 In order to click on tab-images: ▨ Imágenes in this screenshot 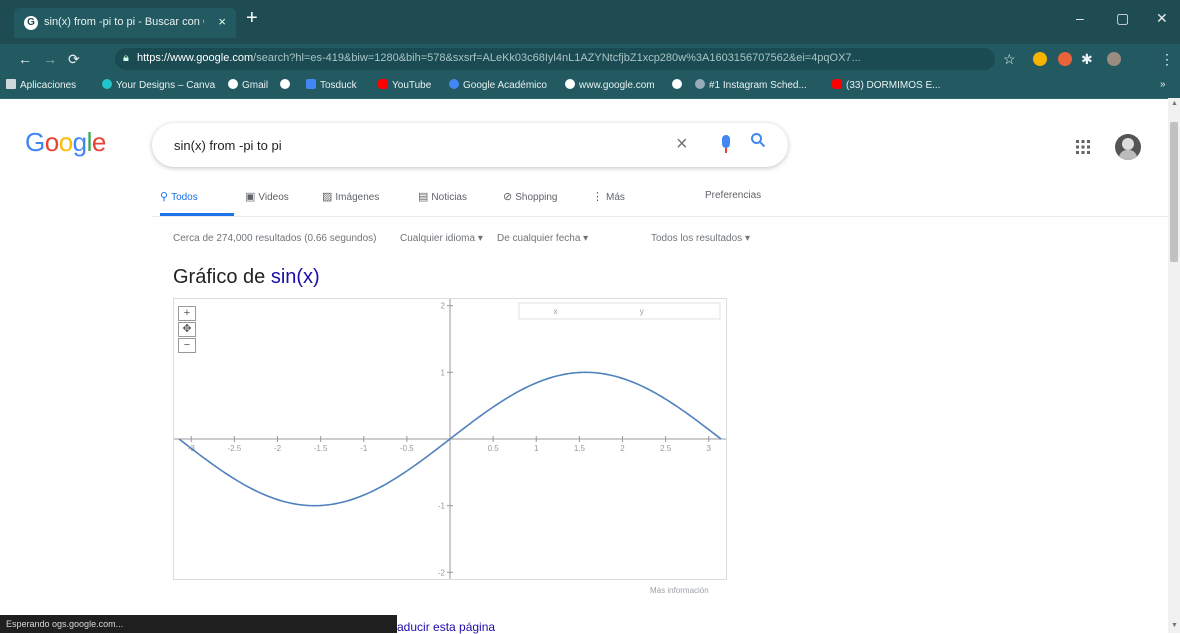, I will do `click(350, 196)`.